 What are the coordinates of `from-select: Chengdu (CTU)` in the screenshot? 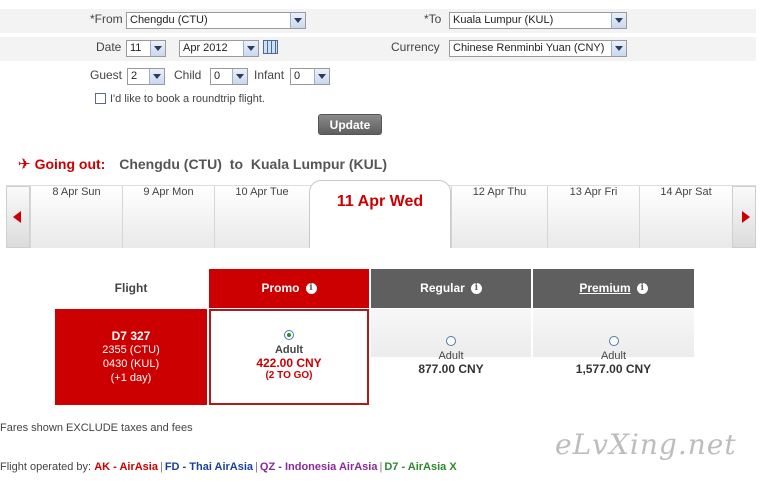 It's located at (216, 20).